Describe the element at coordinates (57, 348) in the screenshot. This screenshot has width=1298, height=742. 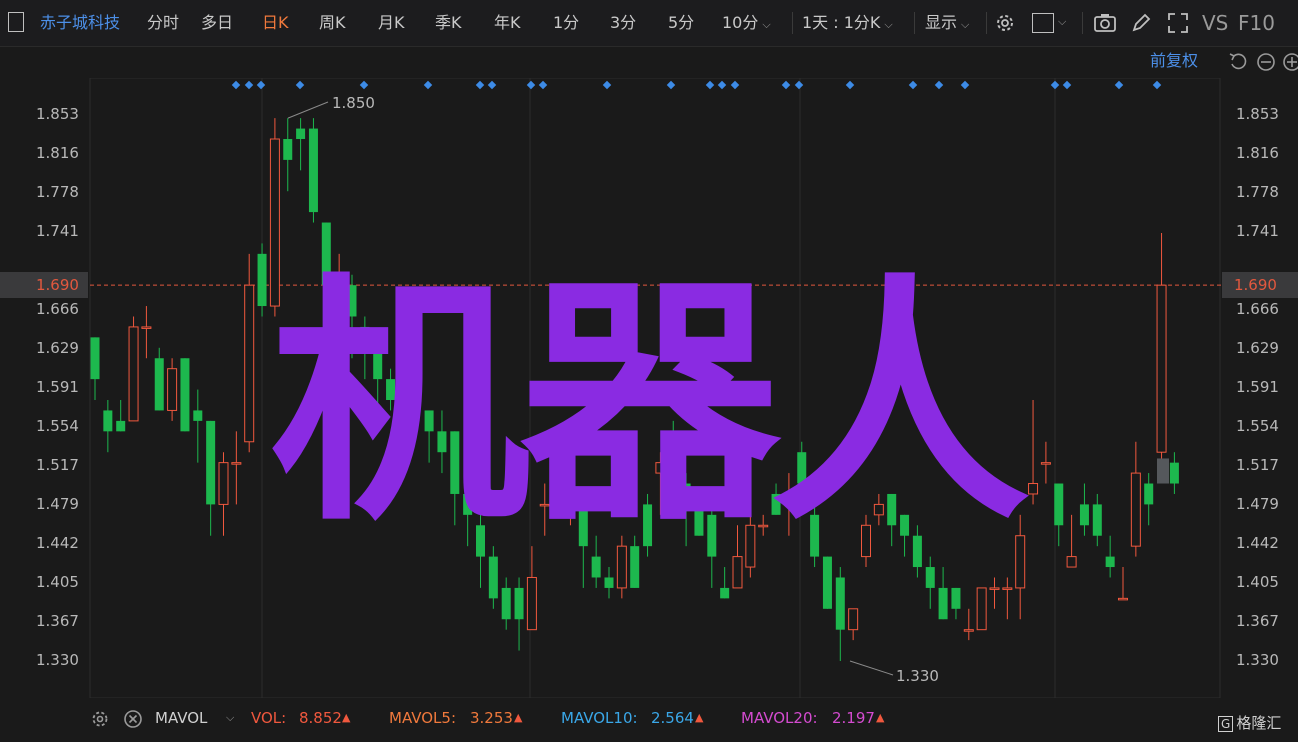
I see `price-tick-left: 1.629` at that location.